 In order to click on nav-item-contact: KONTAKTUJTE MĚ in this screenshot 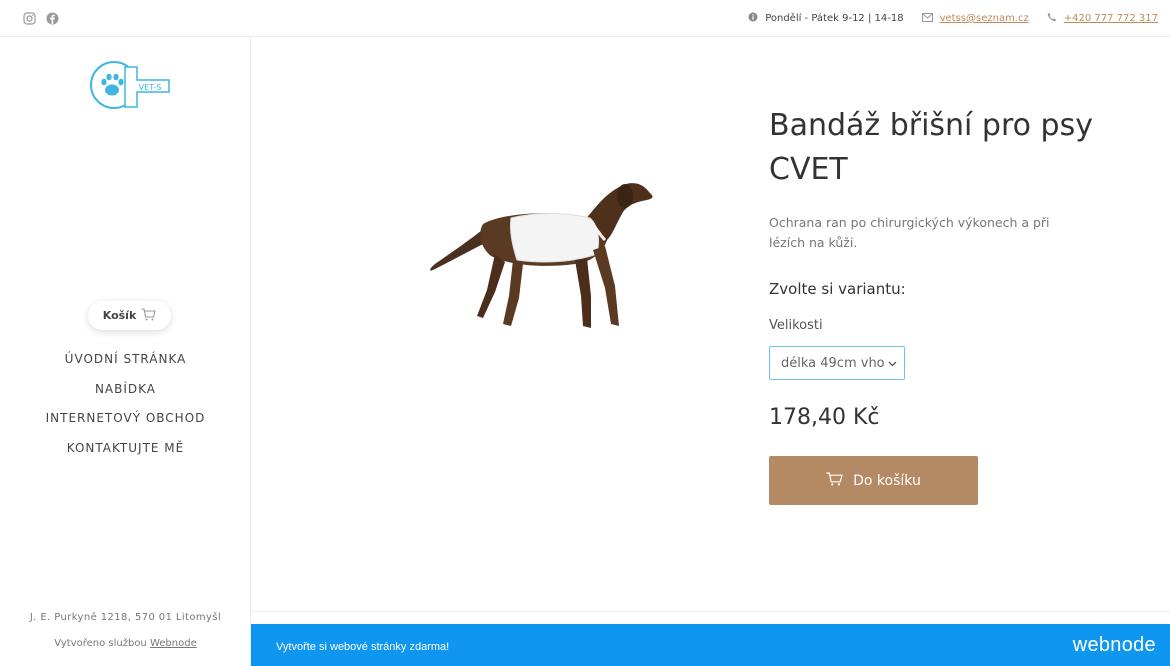, I will do `click(125, 455)`.